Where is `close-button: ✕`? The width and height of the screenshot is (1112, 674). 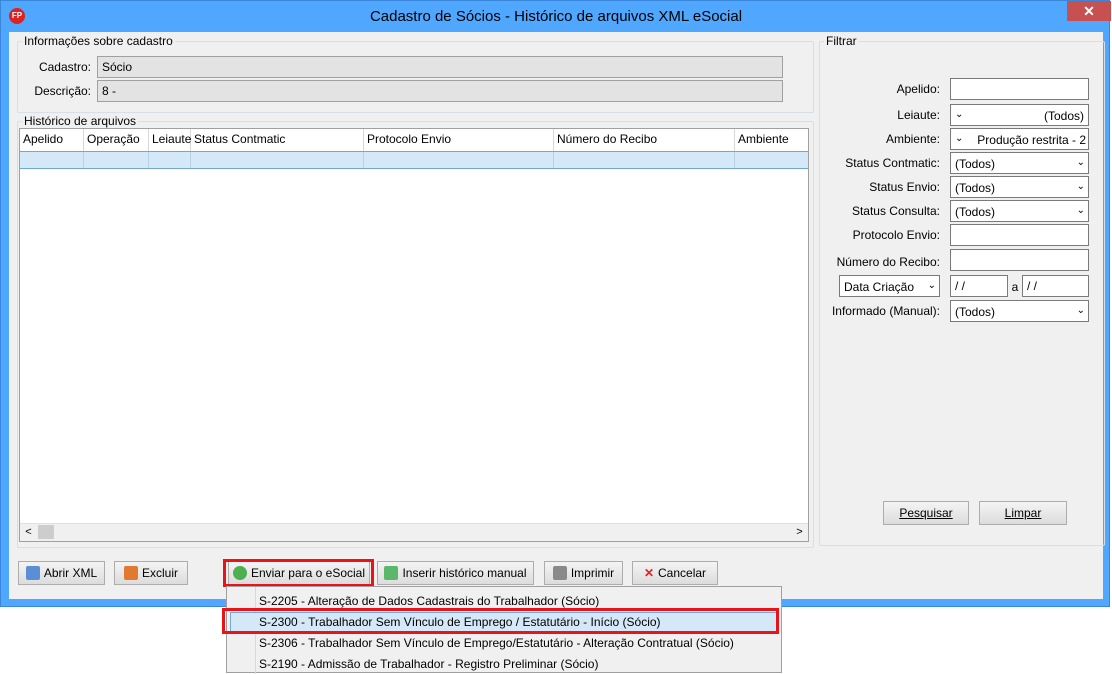 close-button: ✕ is located at coordinates (1089, 11).